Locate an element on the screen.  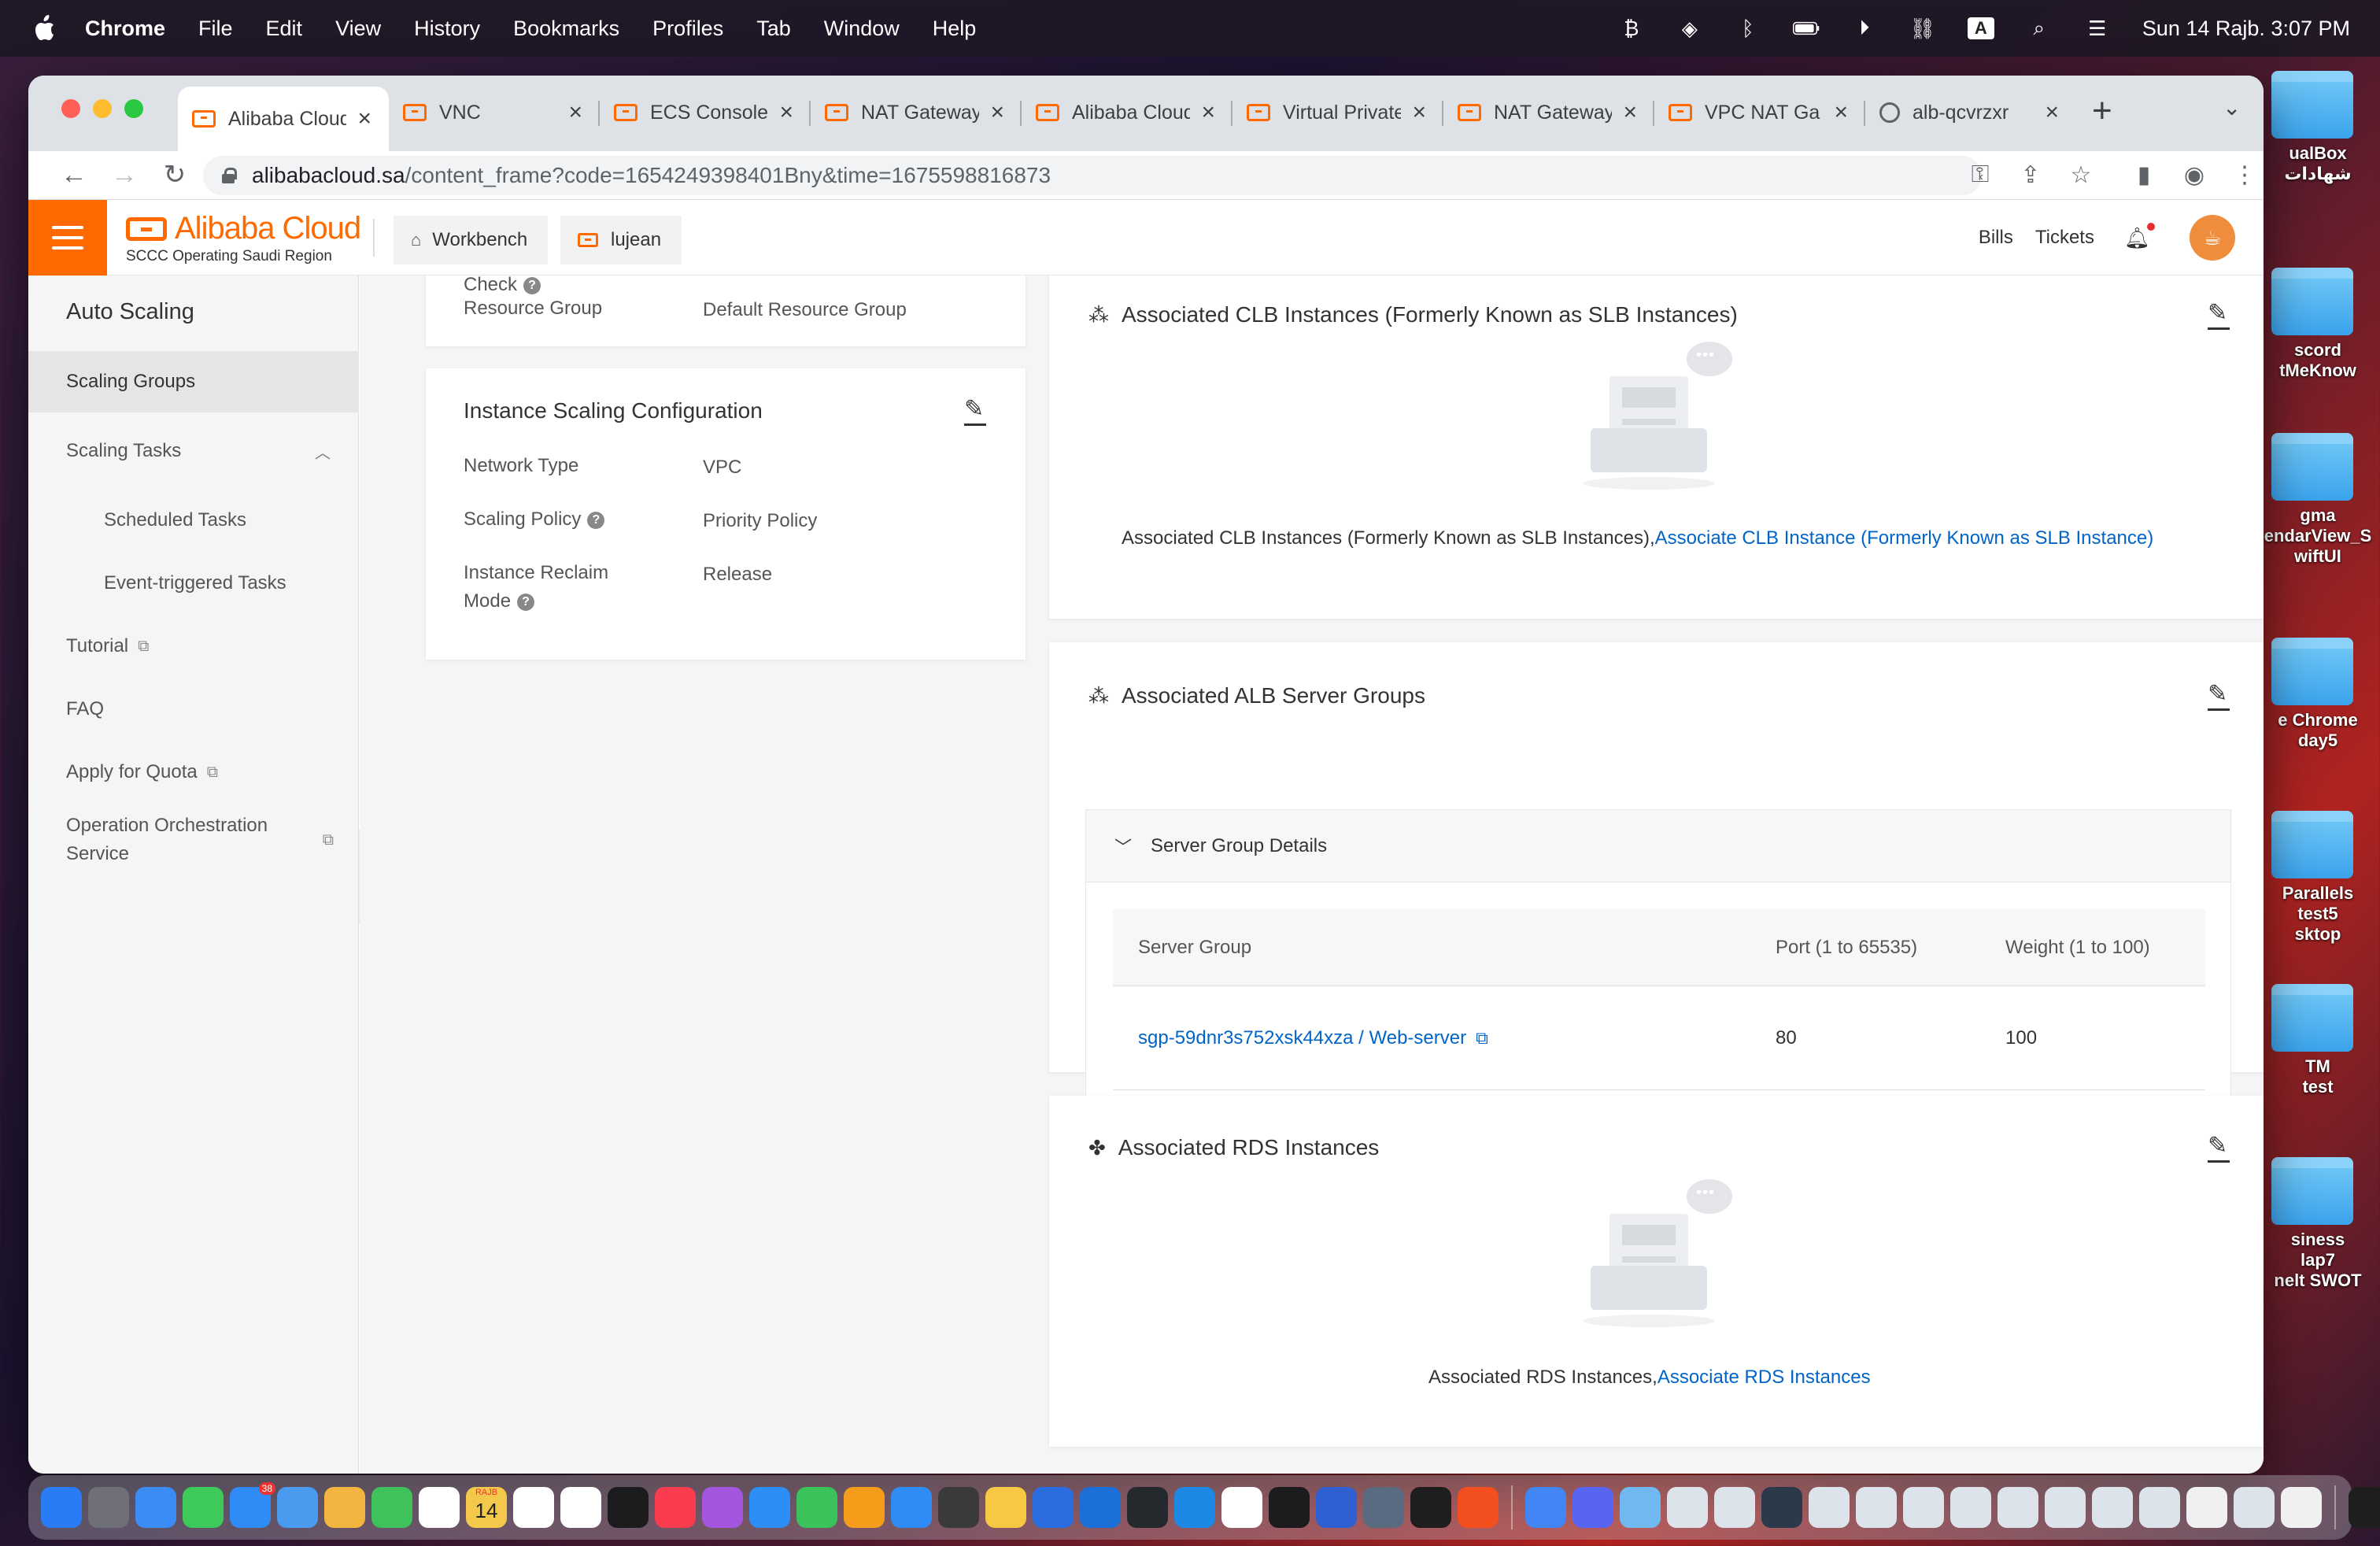
spotlight-search-icon: ⌕ is located at coordinates (2039, 28).